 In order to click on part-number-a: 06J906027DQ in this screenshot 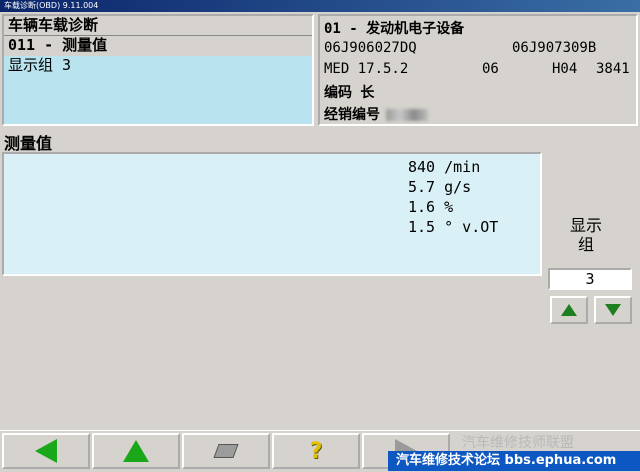, I will do `click(370, 48)`.